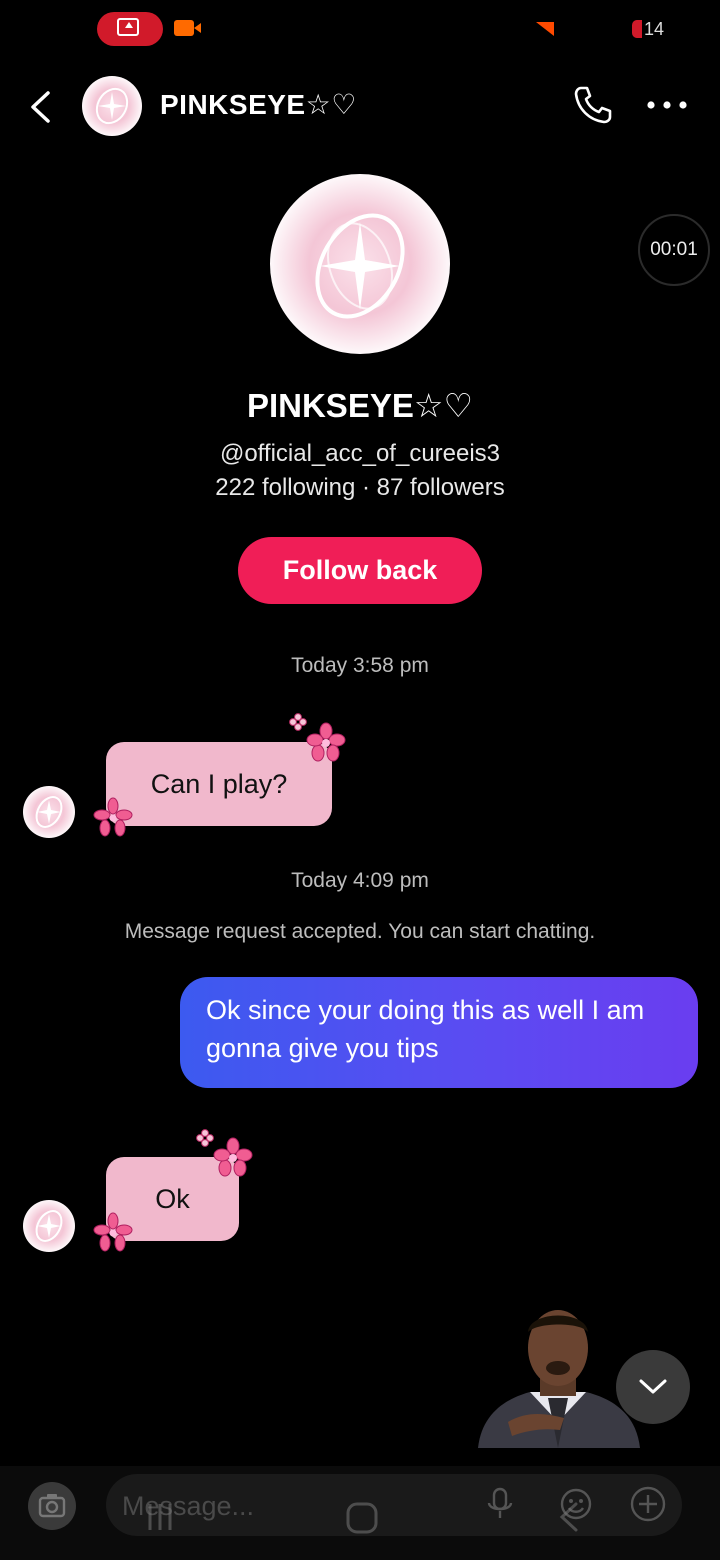  I want to click on incoming-message: Can I play?, so click(219, 784).